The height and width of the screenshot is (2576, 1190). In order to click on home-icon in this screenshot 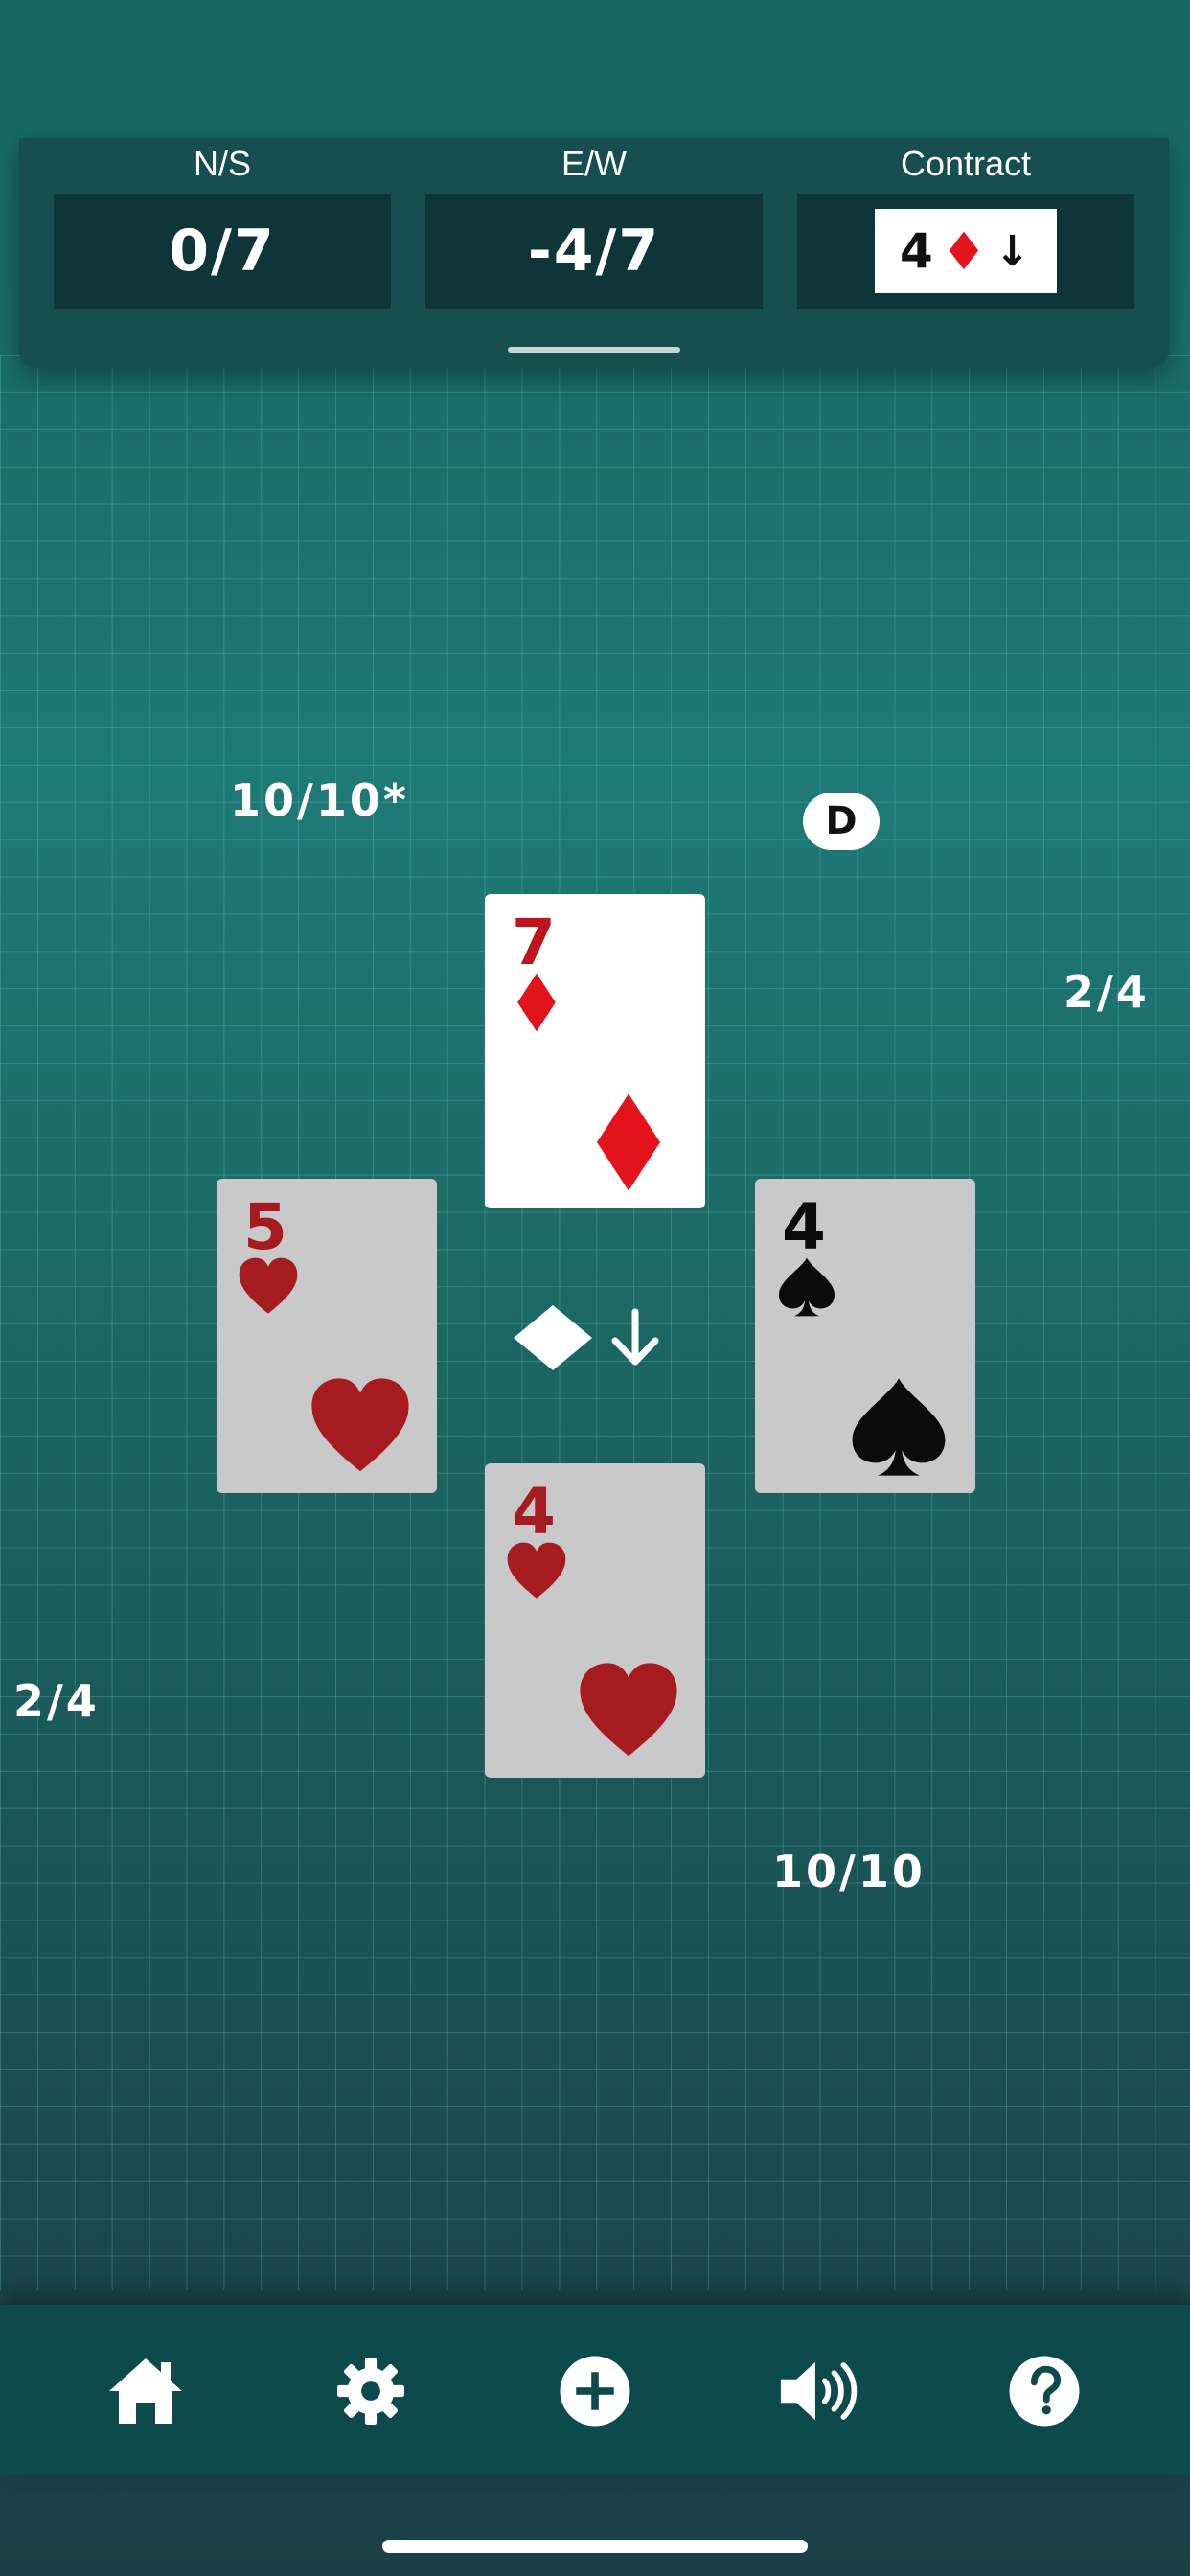, I will do `click(146, 2391)`.